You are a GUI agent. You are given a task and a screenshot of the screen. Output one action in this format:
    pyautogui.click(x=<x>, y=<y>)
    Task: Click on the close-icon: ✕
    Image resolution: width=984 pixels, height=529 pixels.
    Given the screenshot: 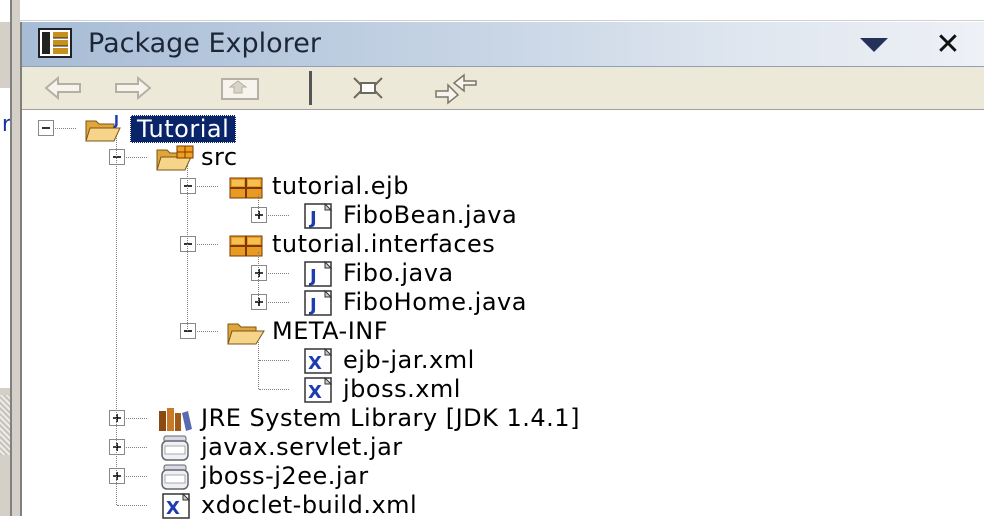 What is the action you would take?
    pyautogui.click(x=948, y=45)
    